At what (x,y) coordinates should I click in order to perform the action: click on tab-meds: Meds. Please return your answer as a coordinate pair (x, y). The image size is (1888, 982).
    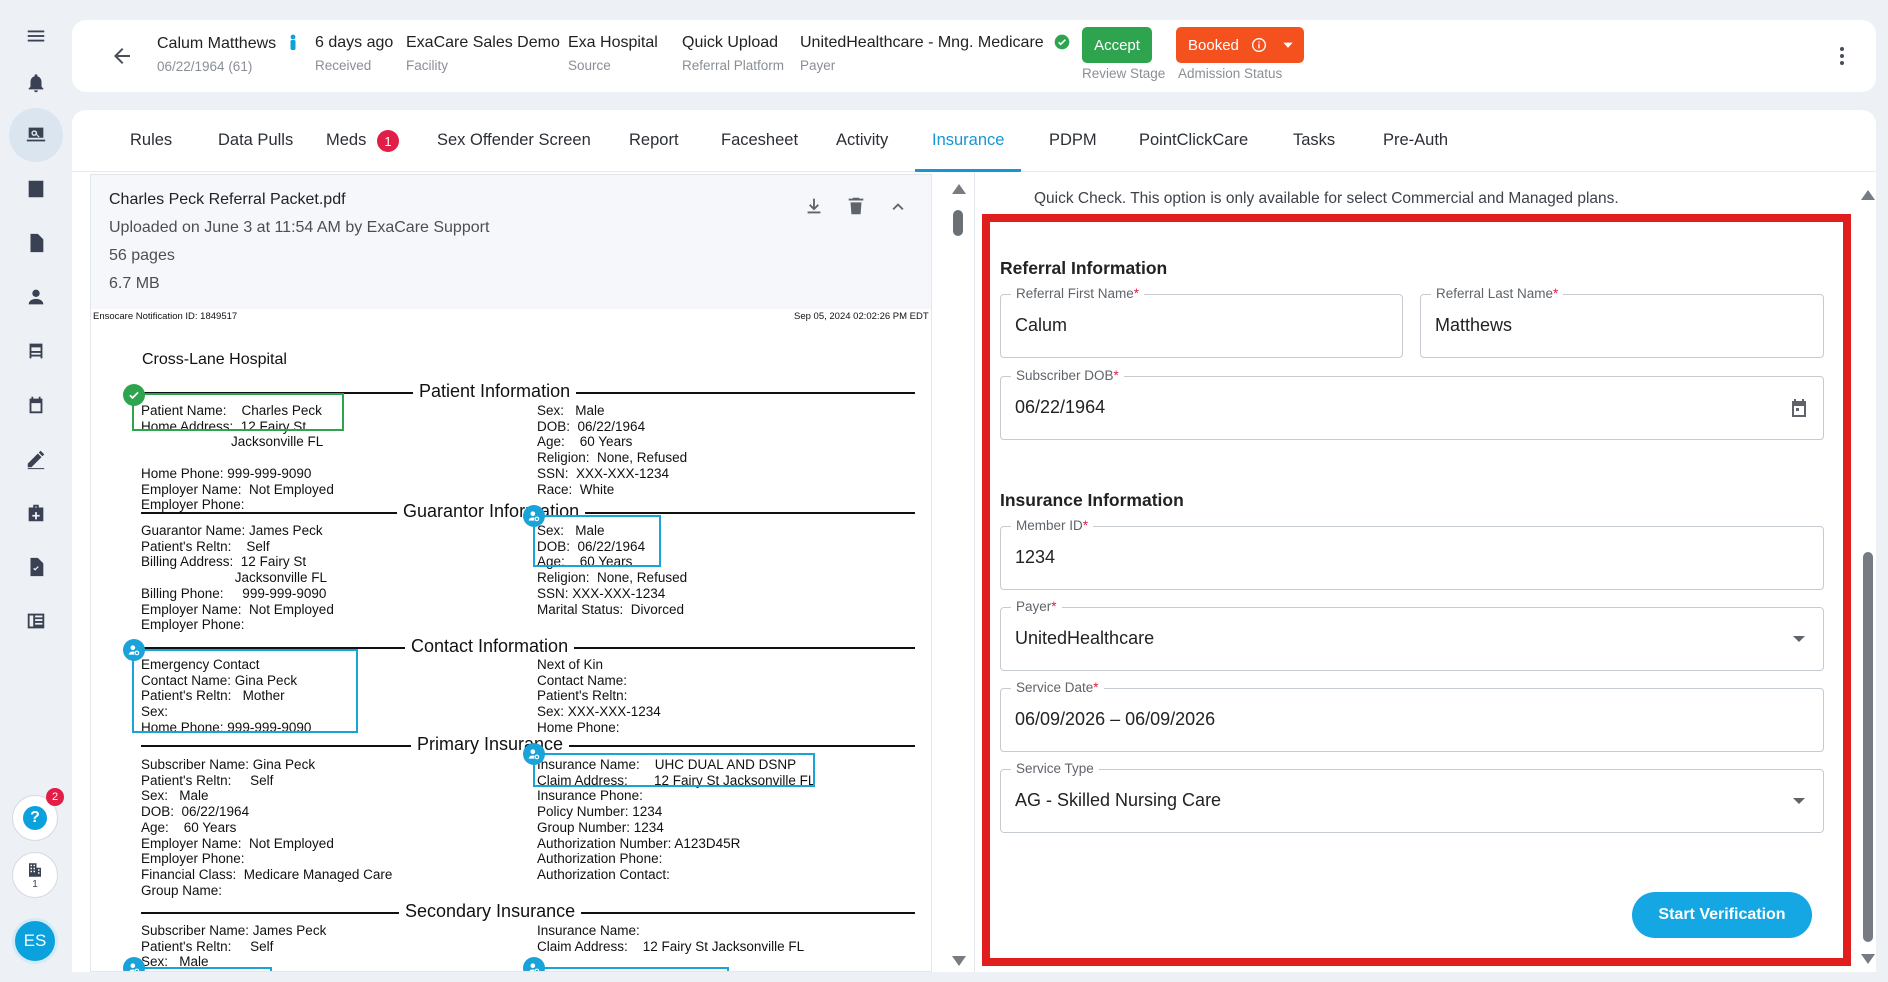
    Looking at the image, I should click on (346, 140).